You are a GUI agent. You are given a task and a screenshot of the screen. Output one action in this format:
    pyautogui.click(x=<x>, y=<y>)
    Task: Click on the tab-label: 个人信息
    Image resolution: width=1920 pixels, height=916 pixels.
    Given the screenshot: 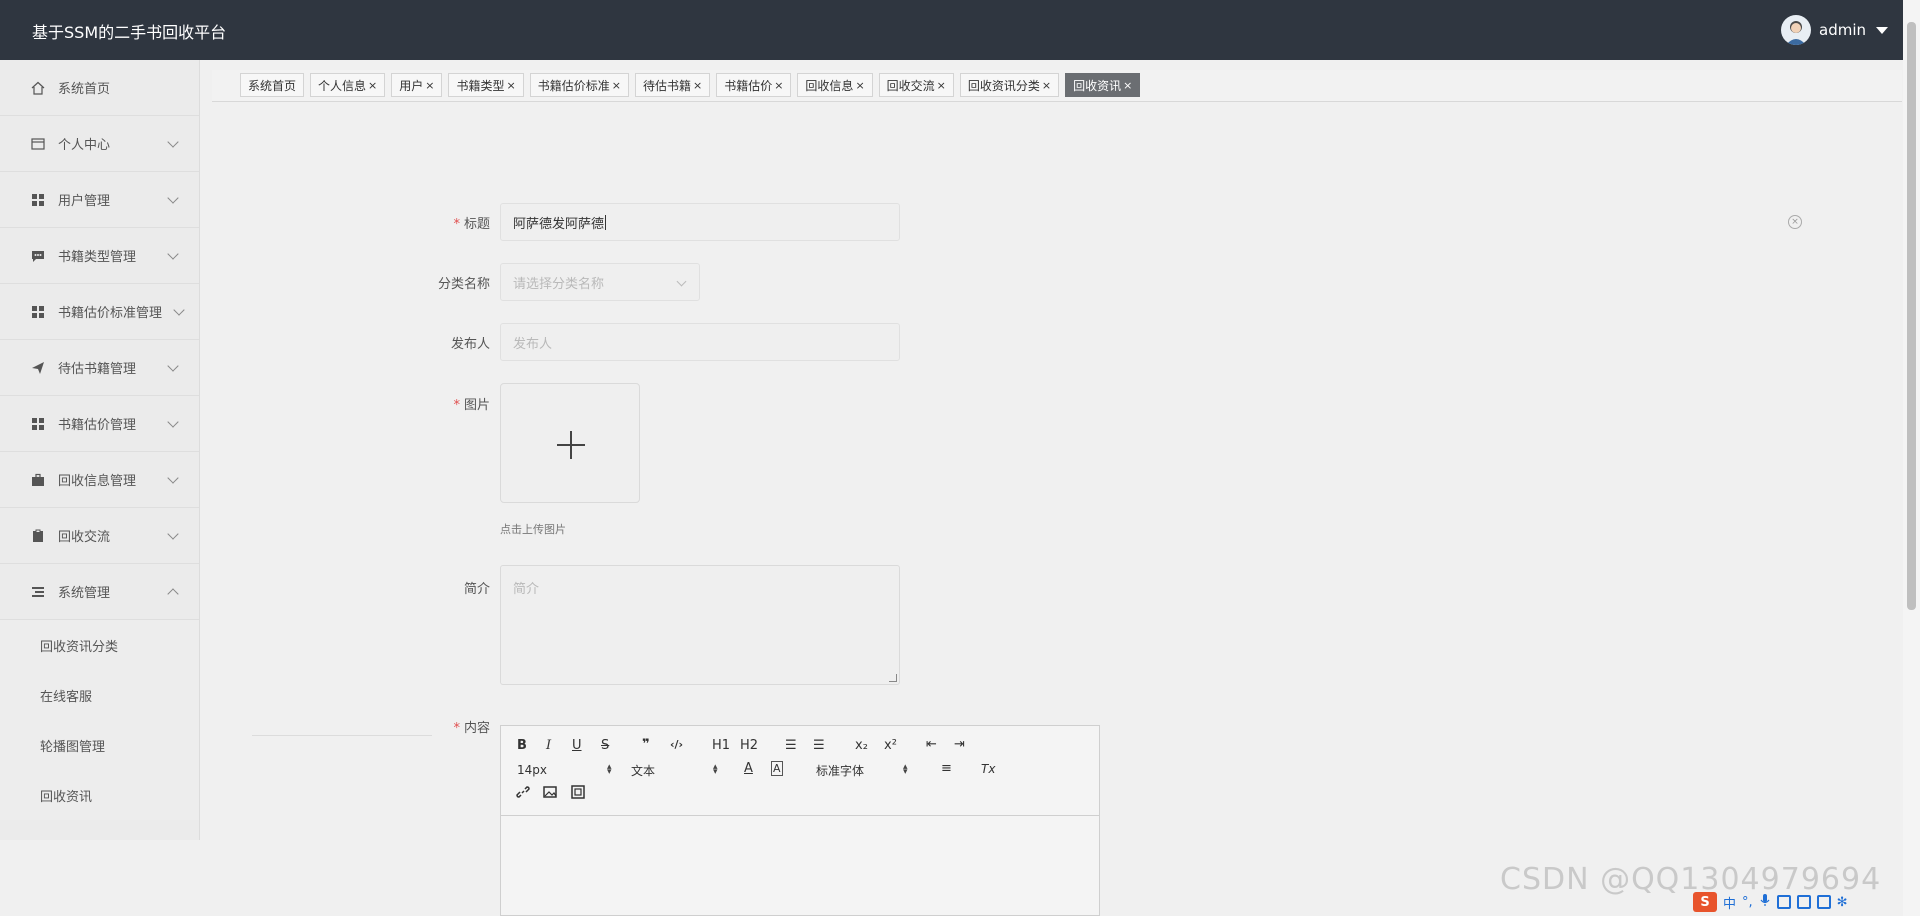 What is the action you would take?
    pyautogui.click(x=342, y=85)
    